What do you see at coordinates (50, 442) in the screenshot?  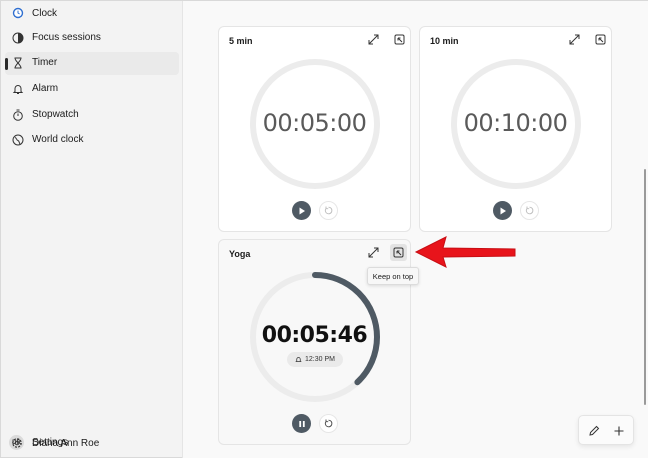 I see `settings-label: Settings` at bounding box center [50, 442].